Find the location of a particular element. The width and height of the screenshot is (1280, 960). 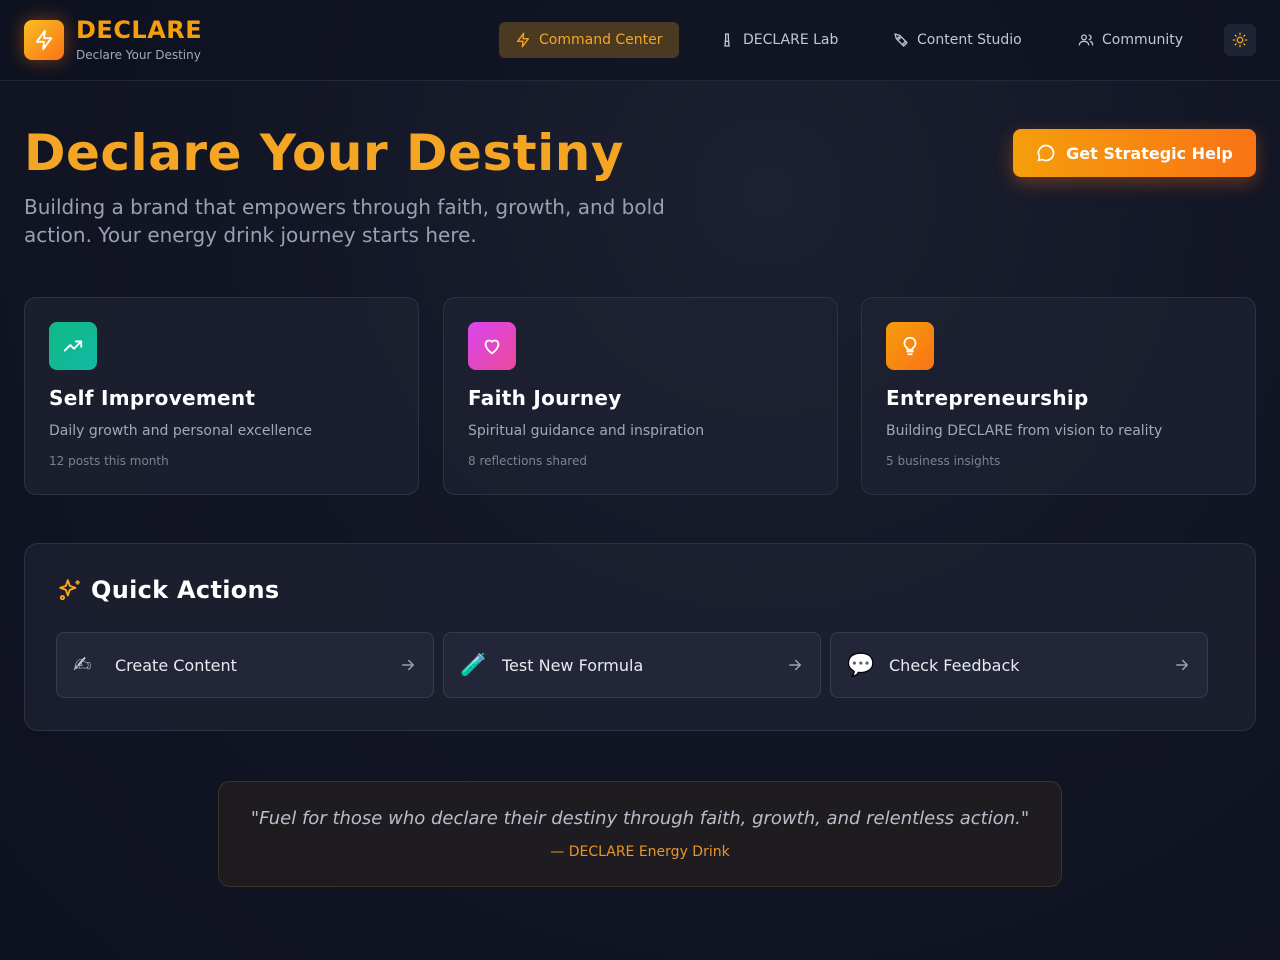

action-label: Test New Formula is located at coordinates (573, 665).